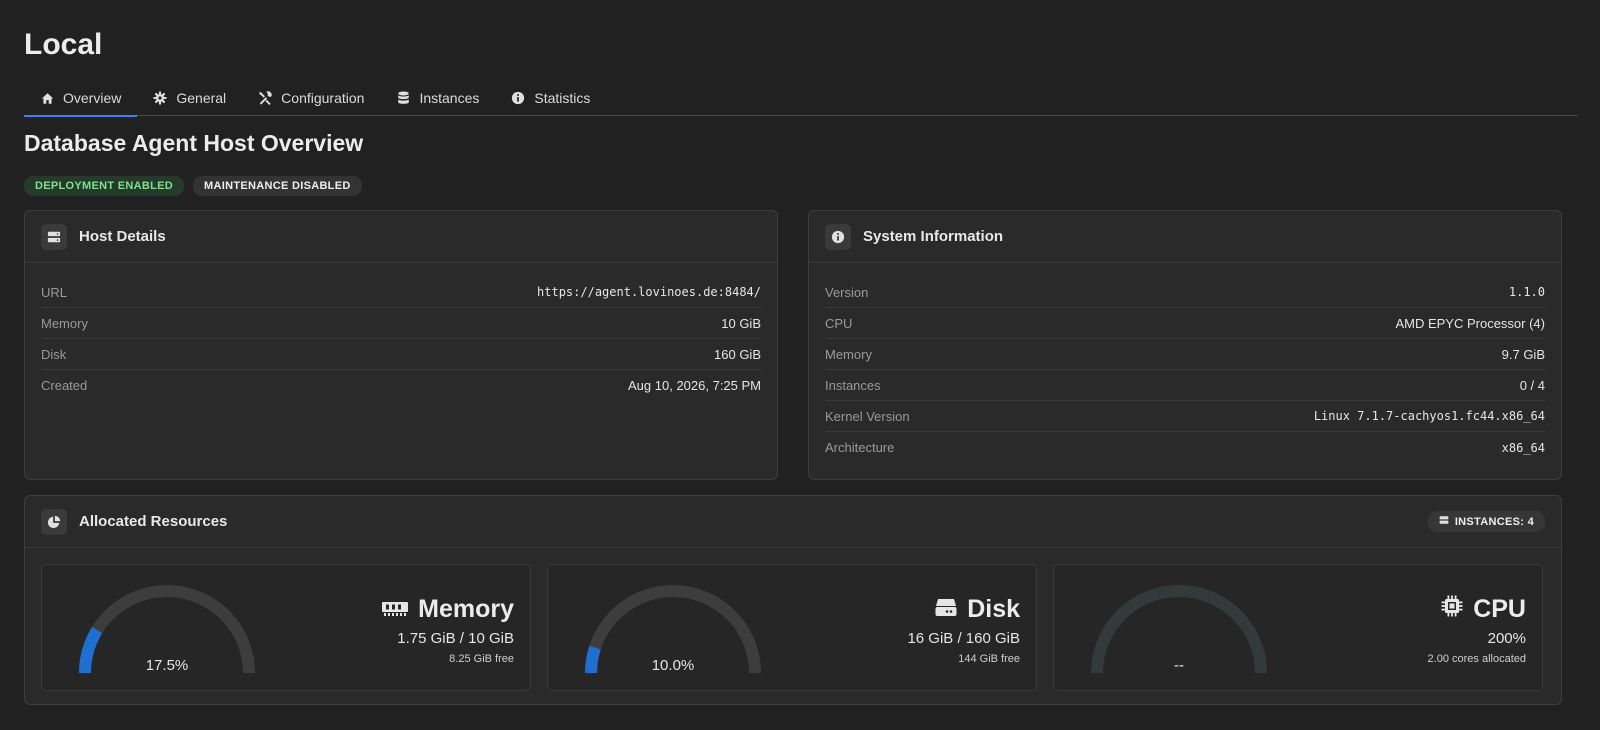 Image resolution: width=1600 pixels, height=730 pixels. What do you see at coordinates (1532, 385) in the screenshot?
I see `info-value: 0 / 4` at bounding box center [1532, 385].